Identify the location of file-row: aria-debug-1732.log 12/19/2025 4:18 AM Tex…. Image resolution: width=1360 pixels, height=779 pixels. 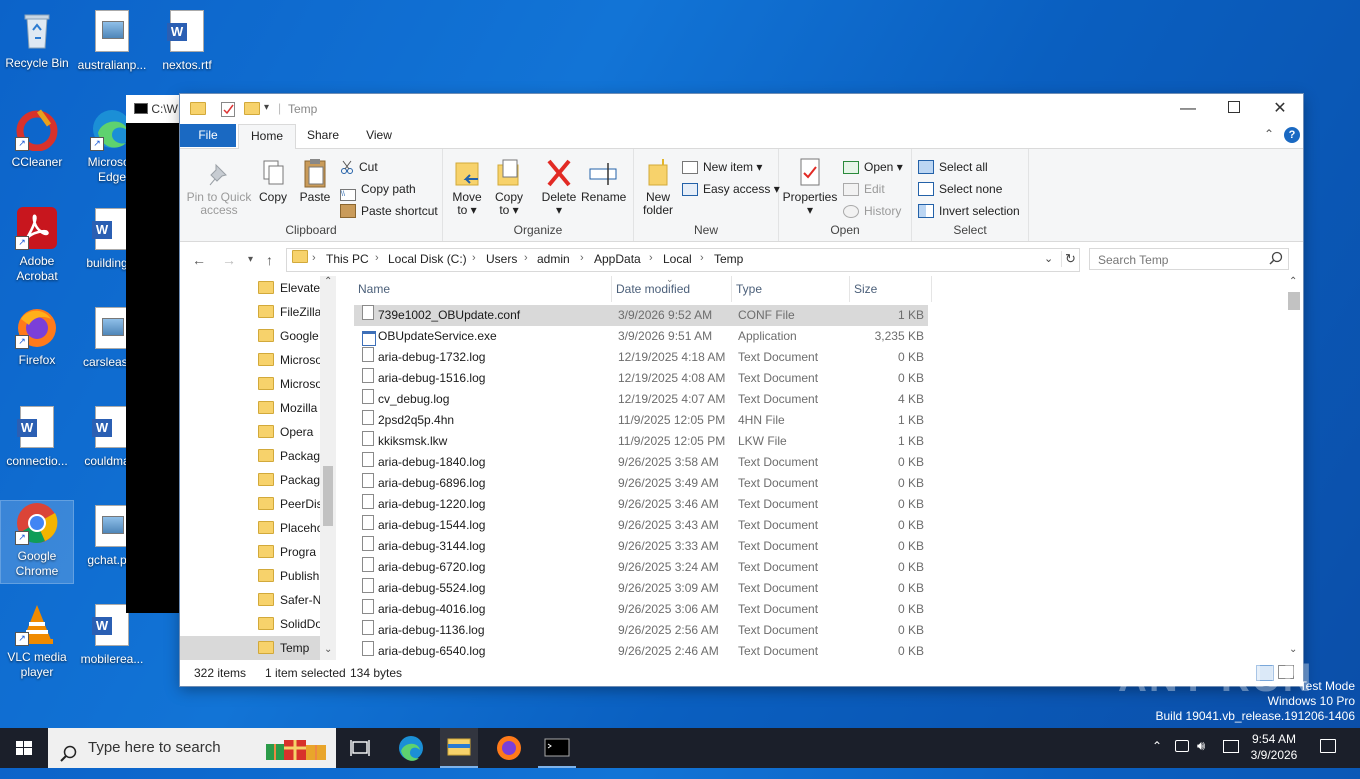
(641, 357).